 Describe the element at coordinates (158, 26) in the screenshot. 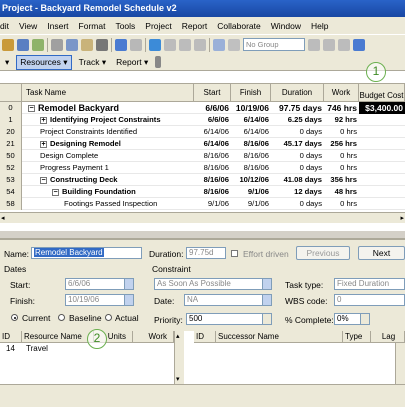

I see `menu-project: Project` at that location.